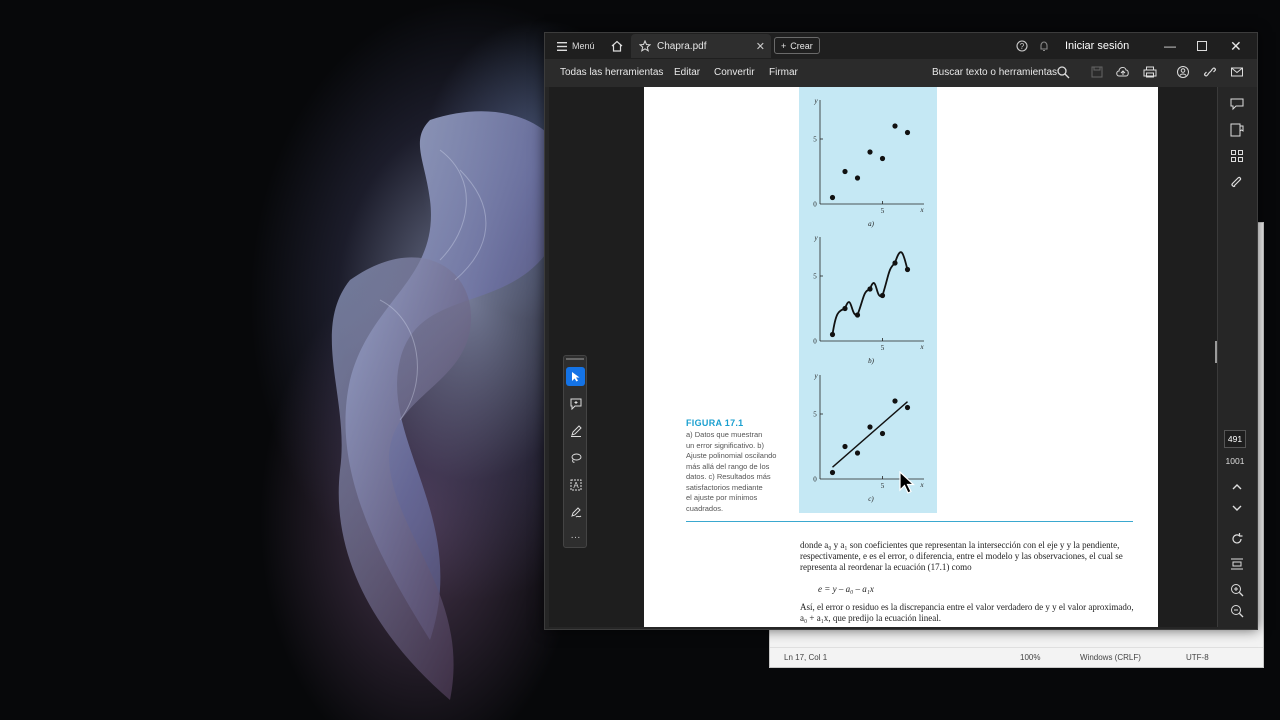 The image size is (1280, 720). Describe the element at coordinates (1197, 657) in the screenshot. I see `encoding: UTF-8` at that location.